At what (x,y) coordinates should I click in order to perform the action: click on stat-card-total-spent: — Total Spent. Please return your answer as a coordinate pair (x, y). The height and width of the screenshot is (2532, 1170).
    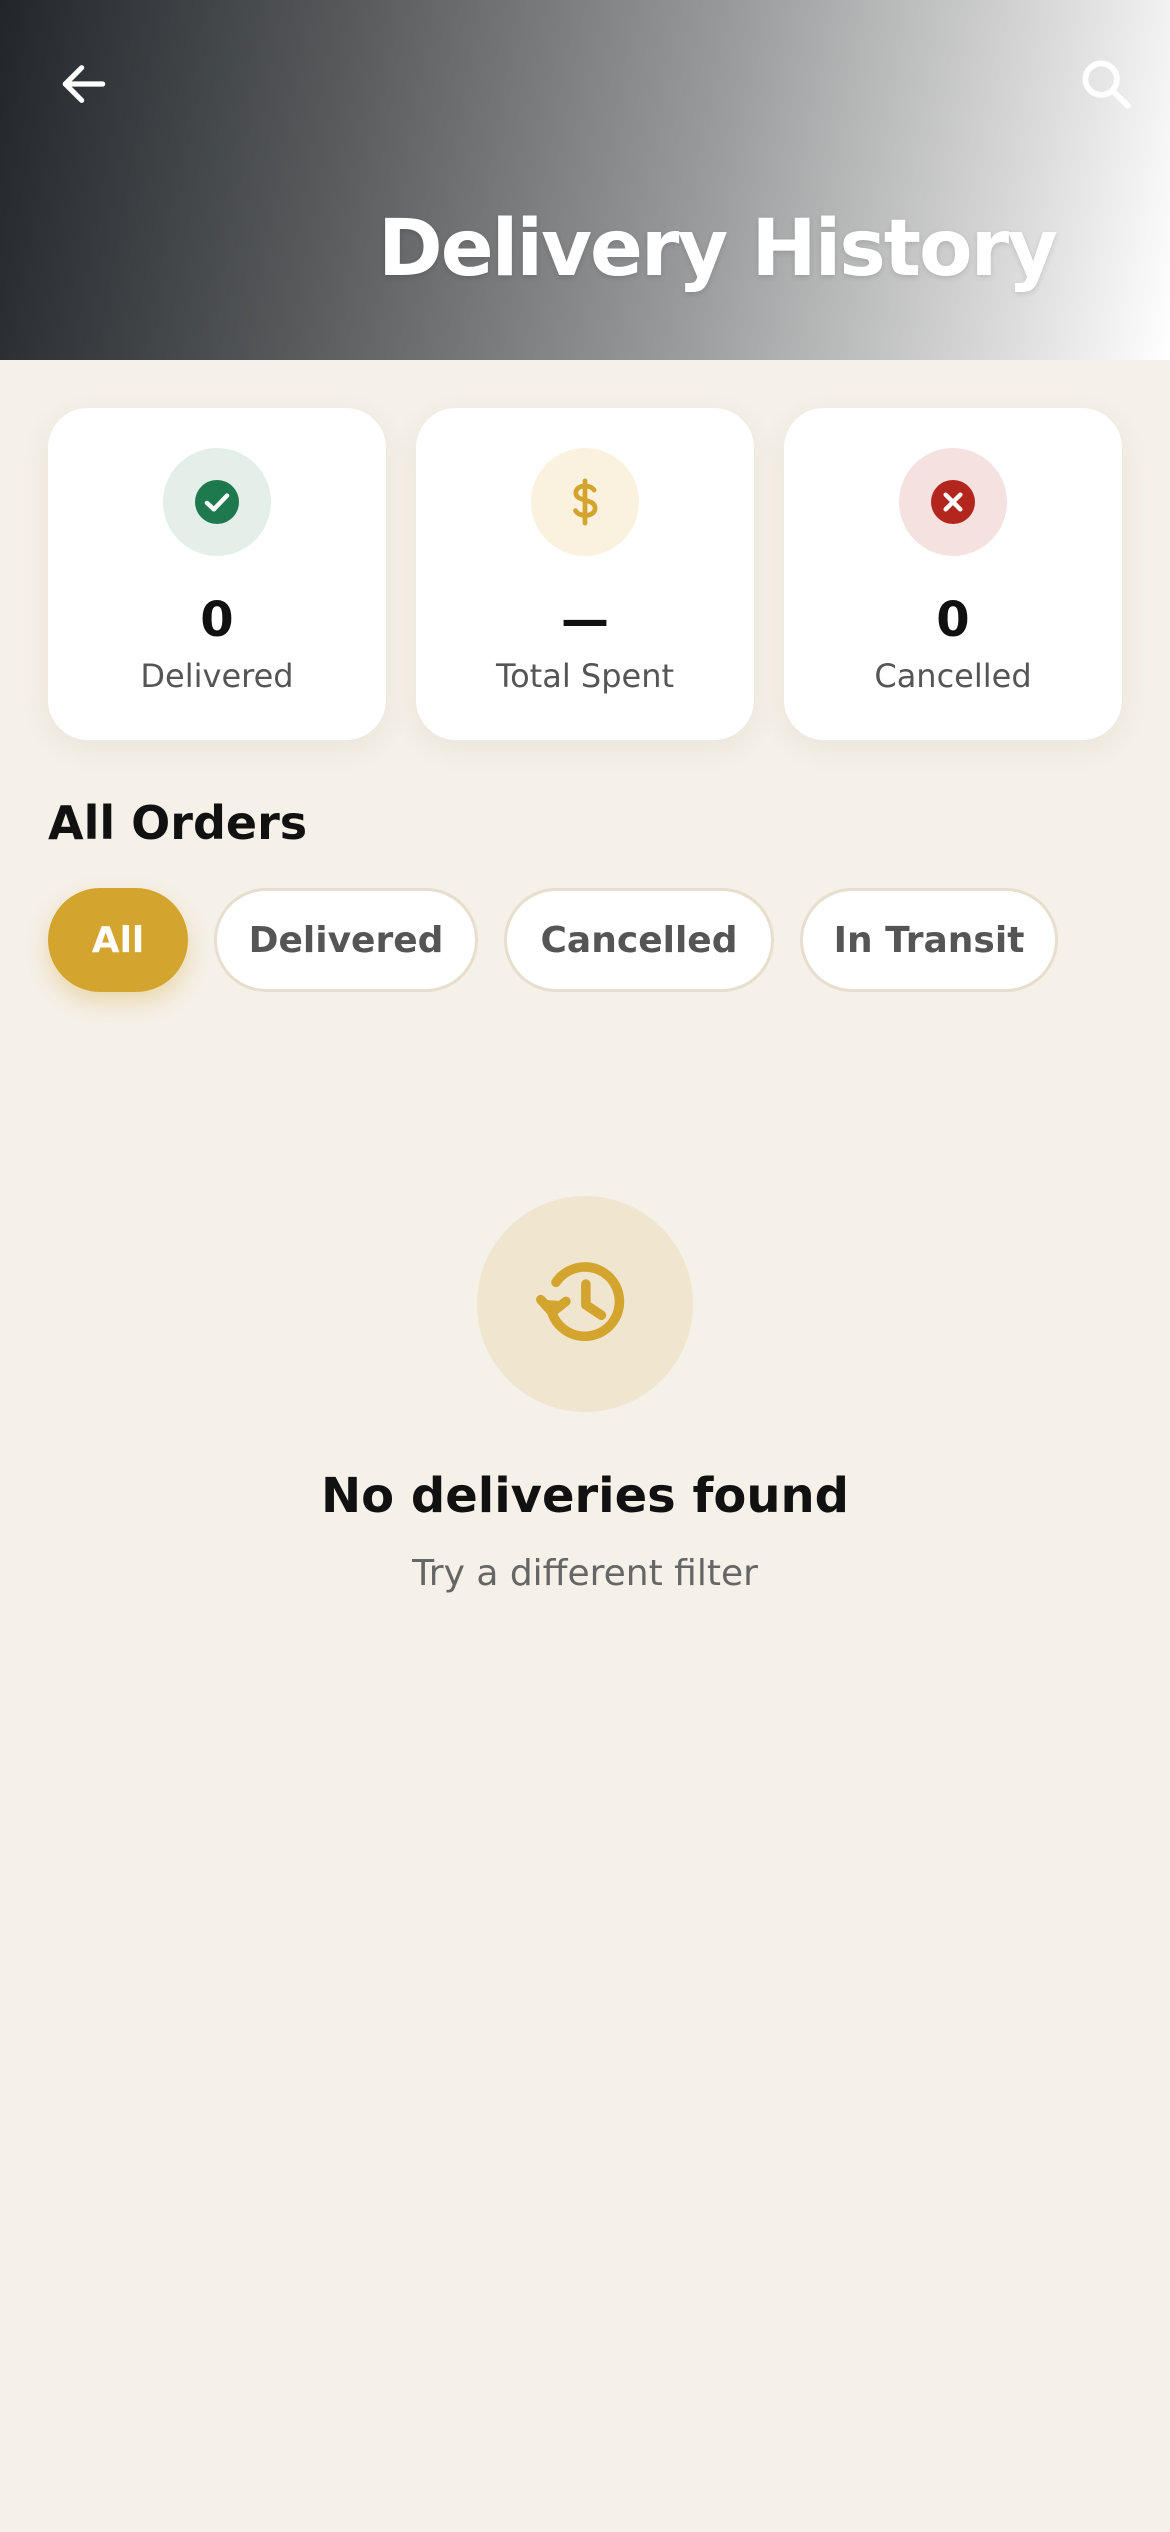
    Looking at the image, I should click on (585, 574).